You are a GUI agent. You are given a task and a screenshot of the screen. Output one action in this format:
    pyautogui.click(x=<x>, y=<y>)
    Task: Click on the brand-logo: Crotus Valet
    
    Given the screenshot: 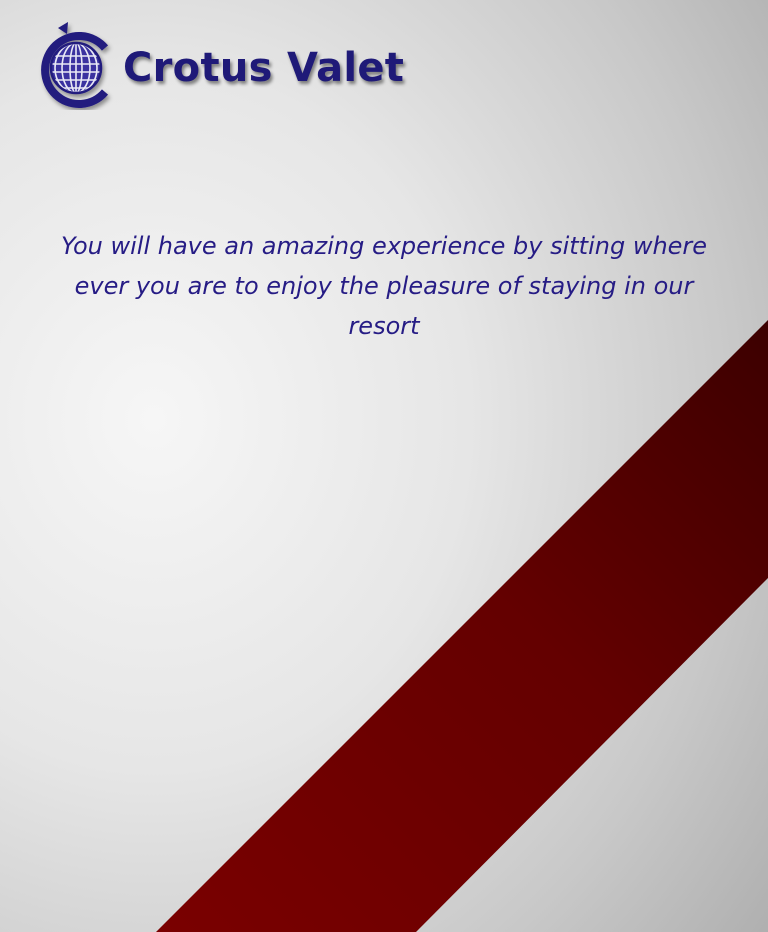 What is the action you would take?
    pyautogui.click(x=224, y=67)
    